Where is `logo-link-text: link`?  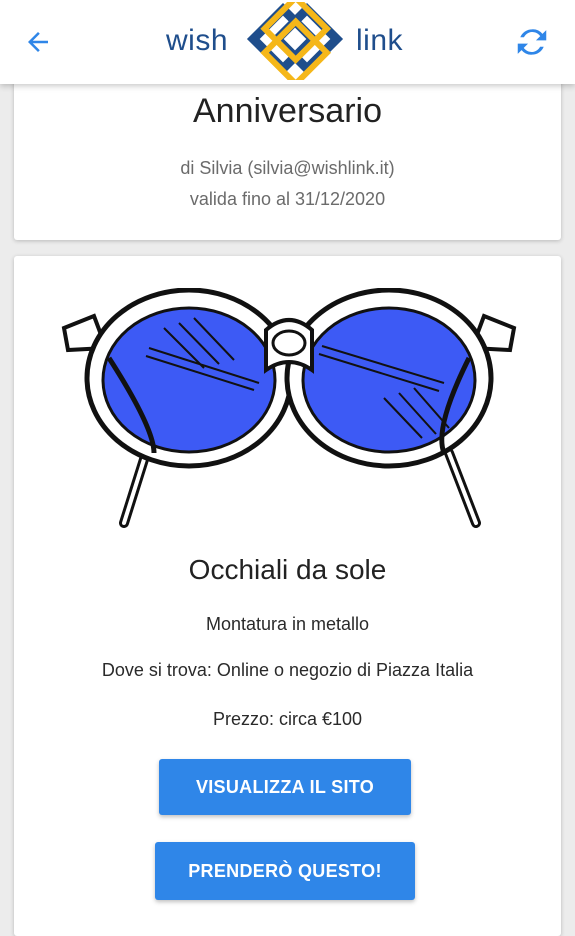
logo-link-text: link is located at coordinates (380, 40).